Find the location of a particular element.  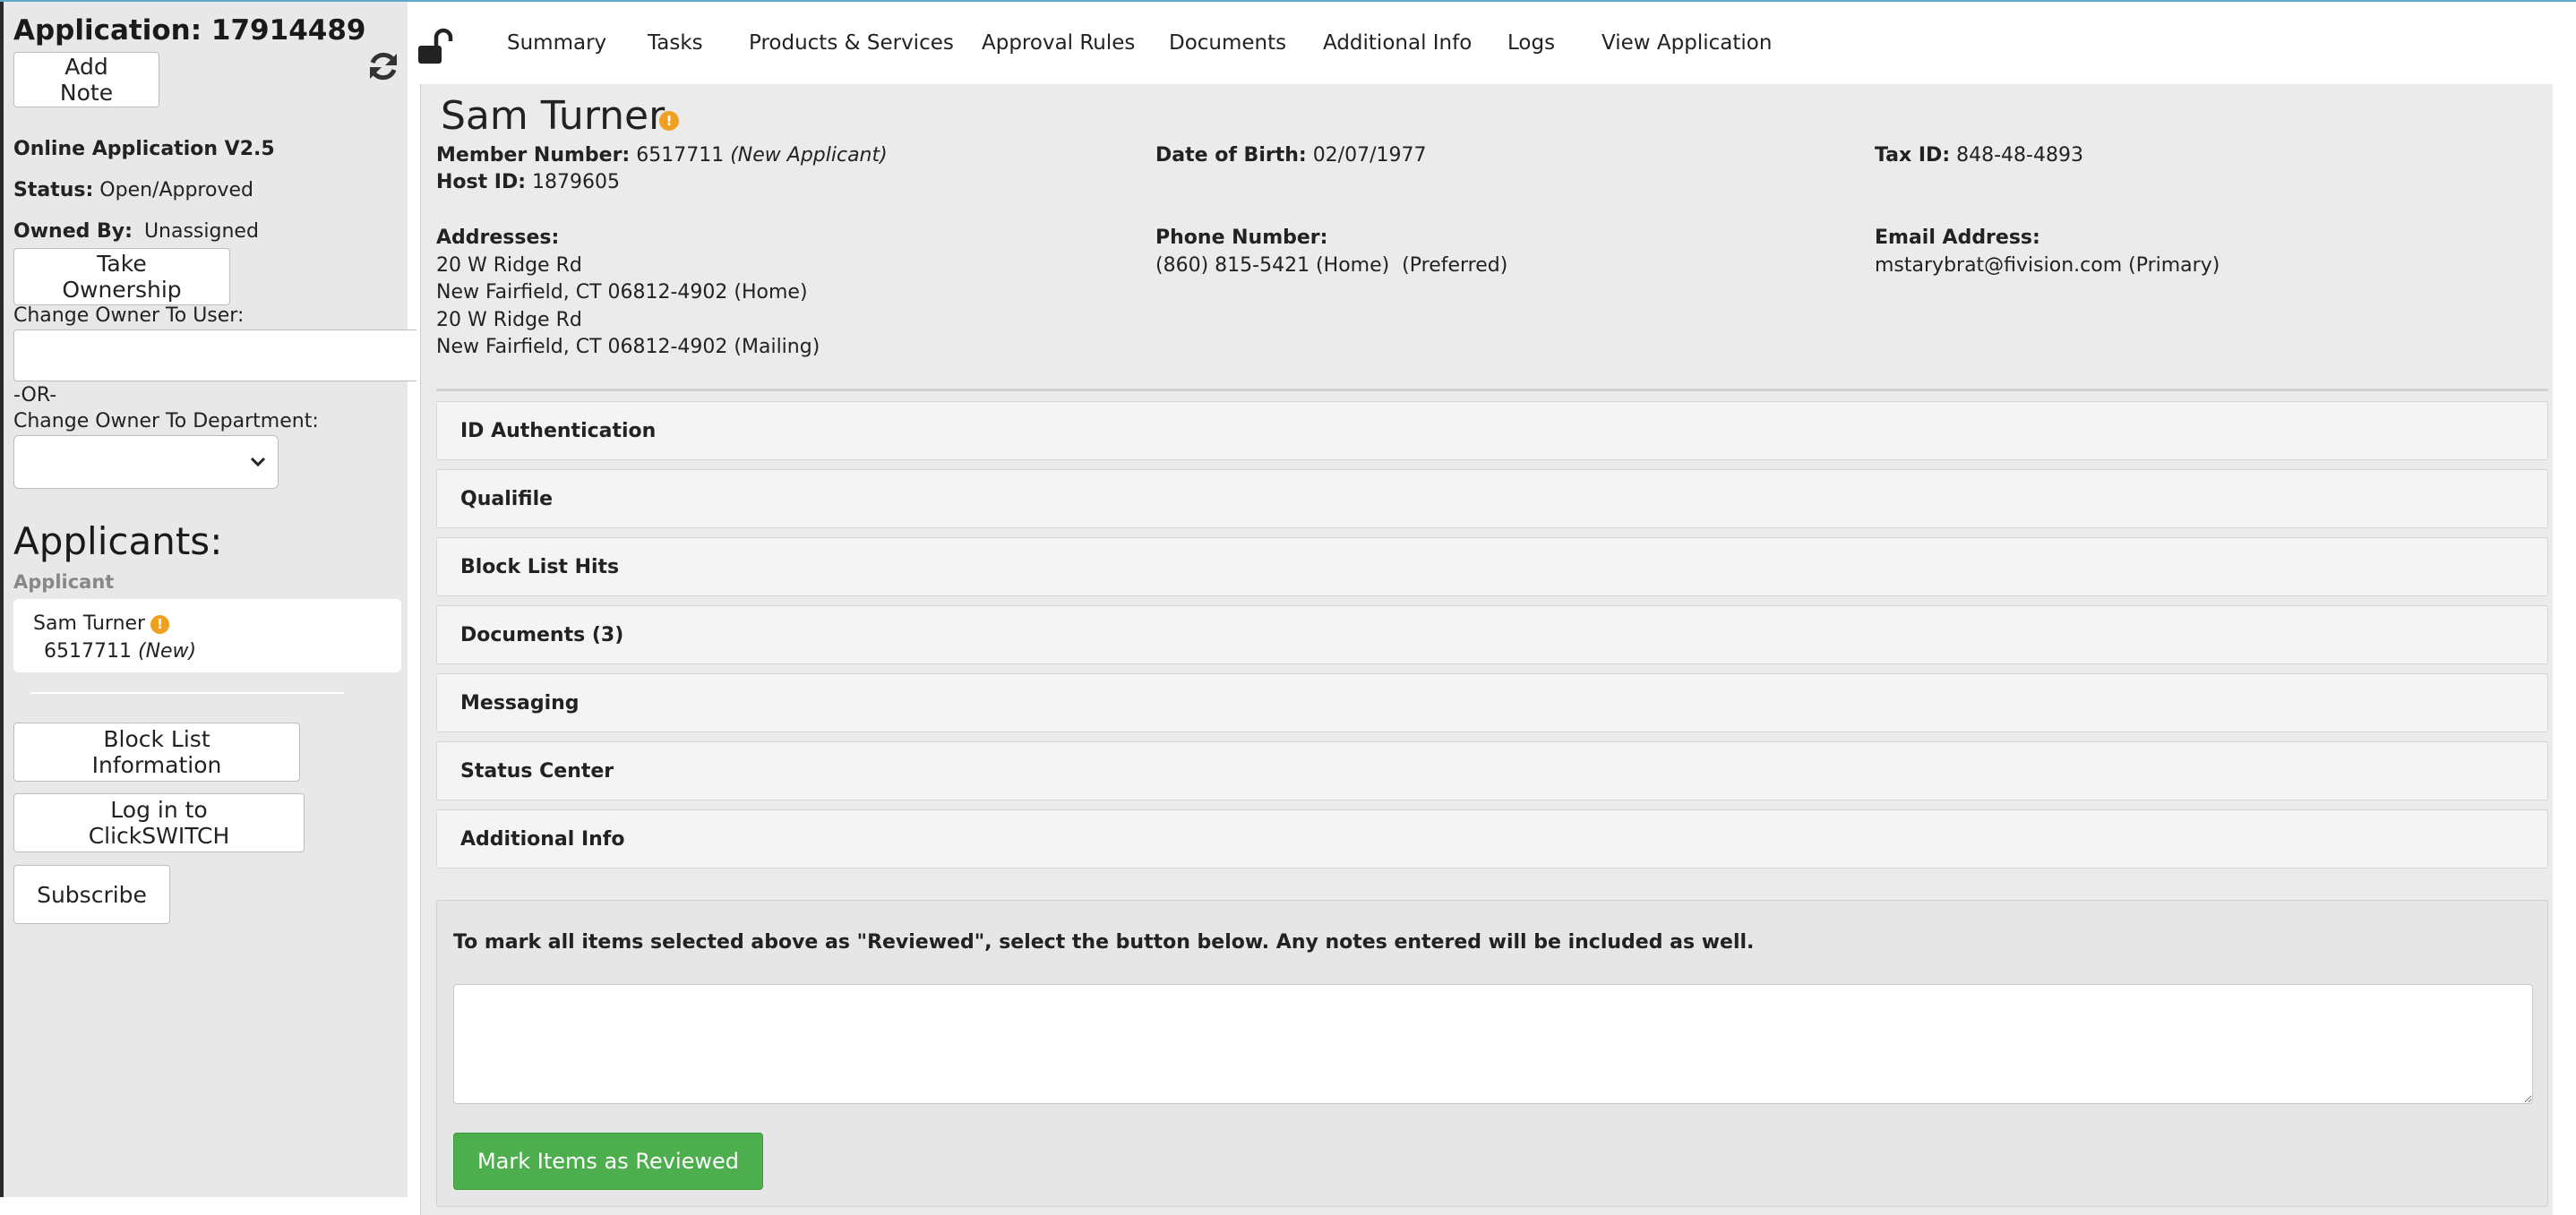

applicants-heading: Applicants: is located at coordinates (118, 541).